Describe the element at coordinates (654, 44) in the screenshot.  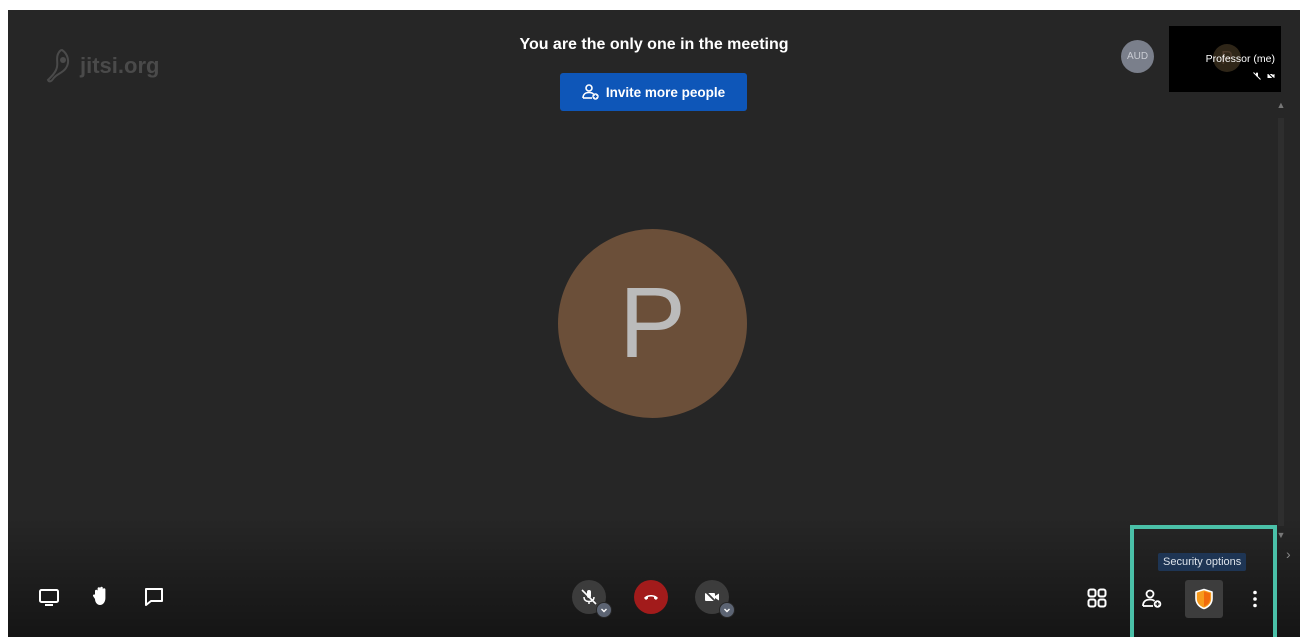
I see `only-one-notice: You are the only one in the meeting` at that location.